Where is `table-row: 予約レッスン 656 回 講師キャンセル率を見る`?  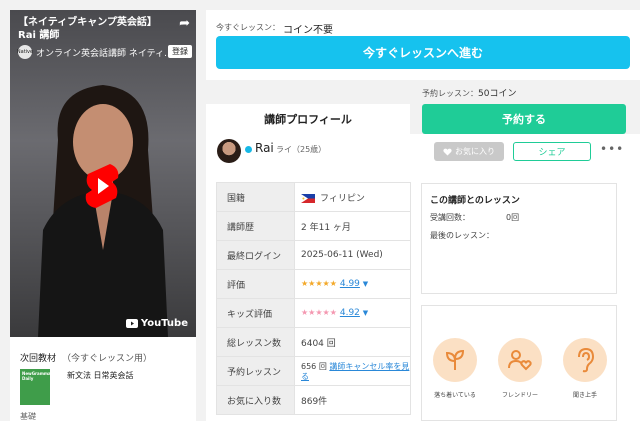 table-row: 予約レッスン 656 回 講師キャンセル率を見る is located at coordinates (313, 371).